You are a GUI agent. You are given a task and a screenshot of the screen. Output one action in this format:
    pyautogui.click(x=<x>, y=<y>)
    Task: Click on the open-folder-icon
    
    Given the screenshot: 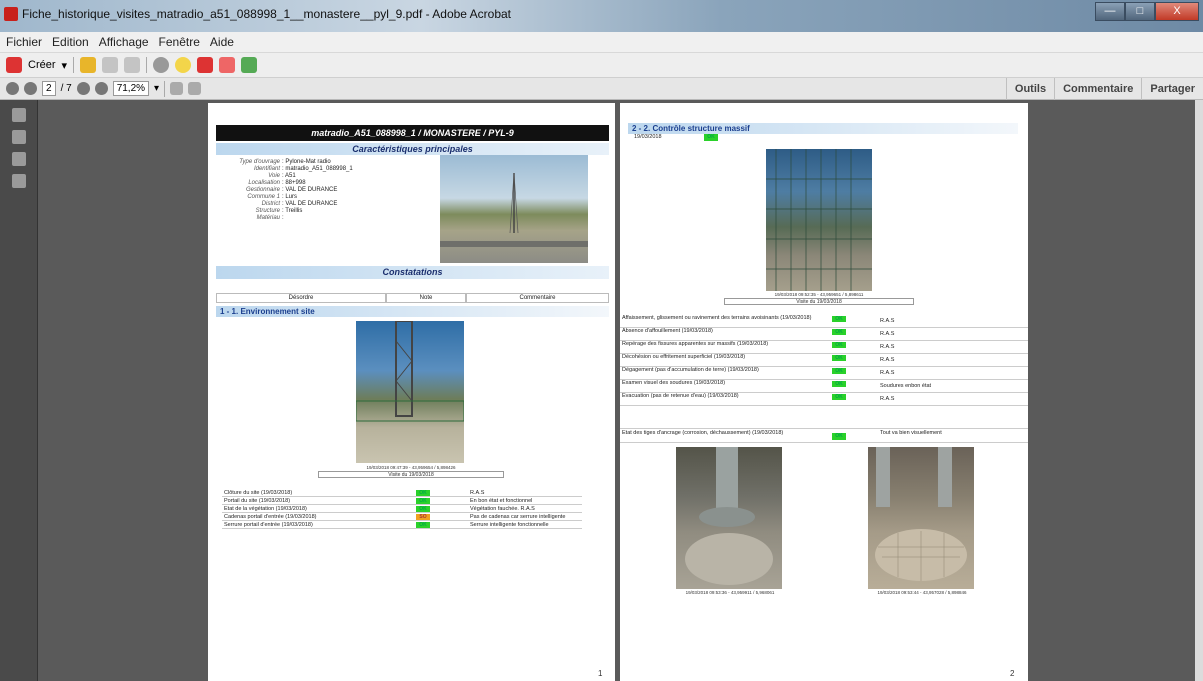 What is the action you would take?
    pyautogui.click(x=88, y=65)
    